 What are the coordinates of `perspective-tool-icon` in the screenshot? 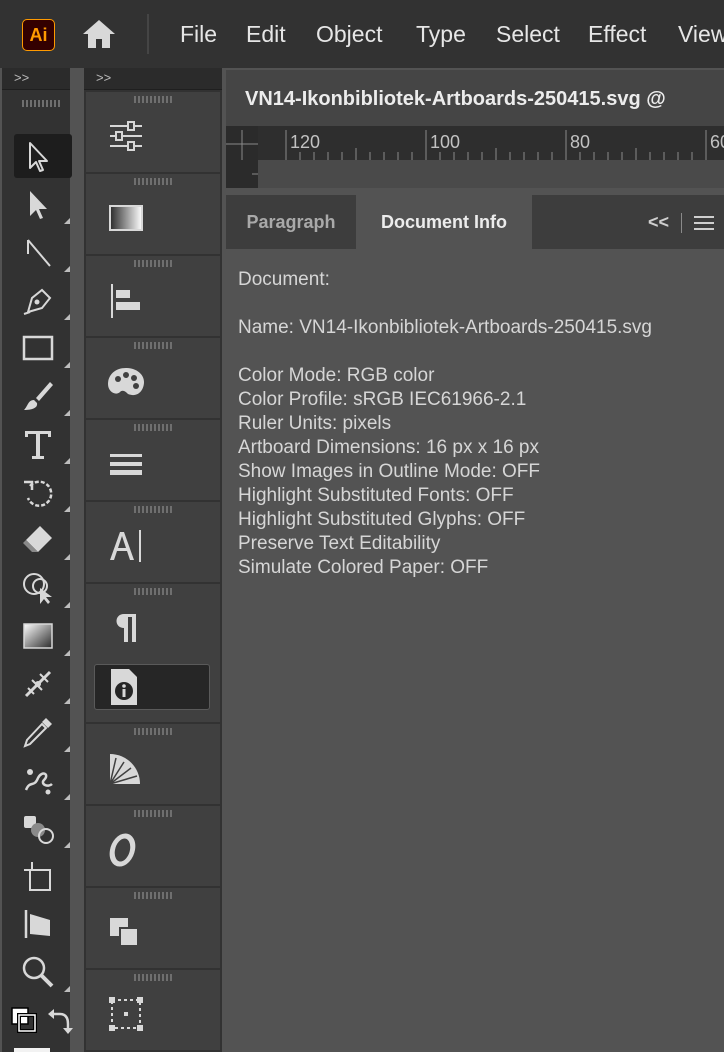 It's located at (37, 924).